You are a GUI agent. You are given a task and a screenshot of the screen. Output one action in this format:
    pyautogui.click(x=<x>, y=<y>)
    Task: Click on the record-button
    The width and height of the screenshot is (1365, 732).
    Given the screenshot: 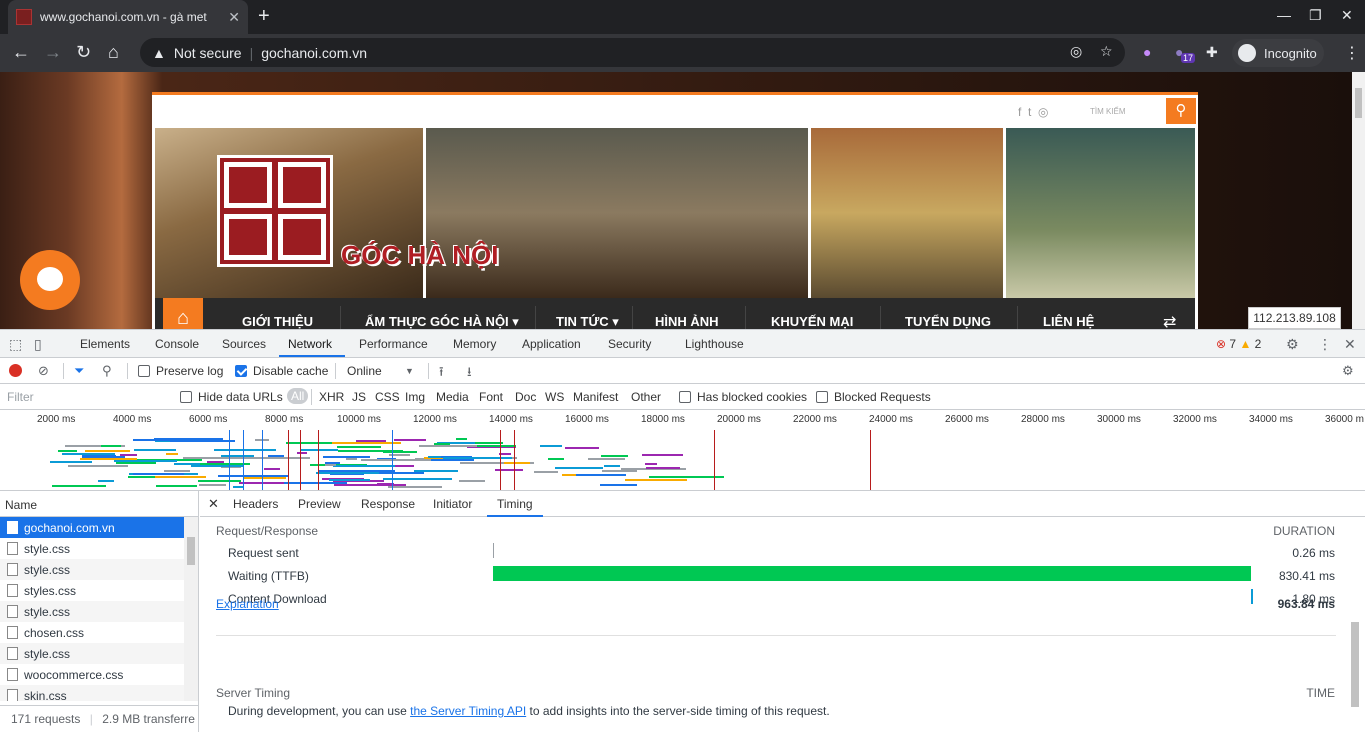 What is the action you would take?
    pyautogui.click(x=15, y=370)
    